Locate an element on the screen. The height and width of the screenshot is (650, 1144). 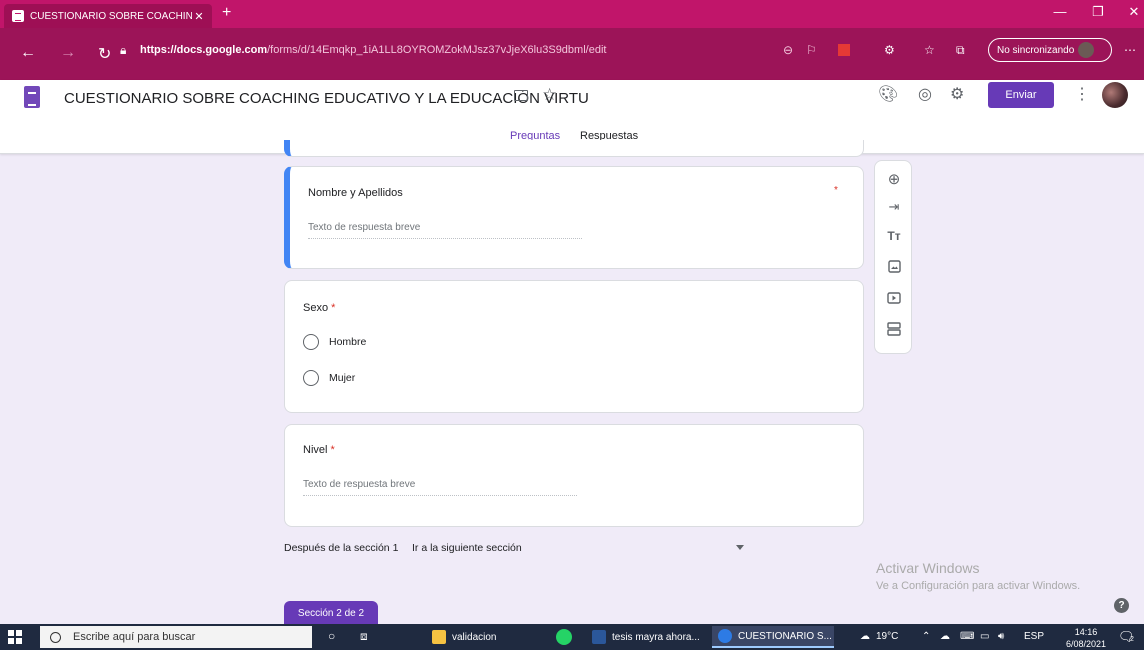
lock-icon: 🔒︎ is located at coordinates (123, 50).